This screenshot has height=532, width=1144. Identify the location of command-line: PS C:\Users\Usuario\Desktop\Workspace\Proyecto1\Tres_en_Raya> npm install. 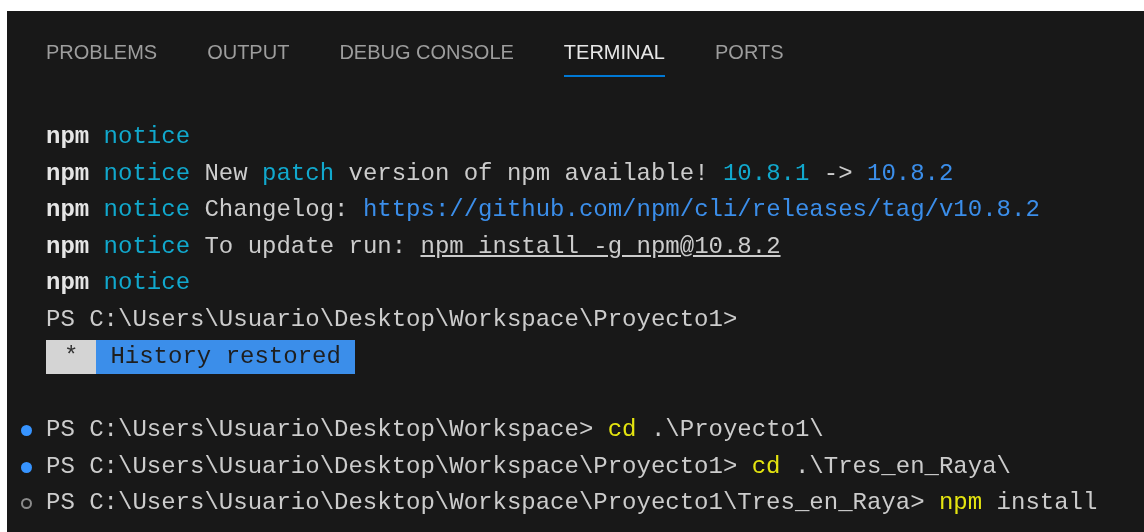
(572, 503).